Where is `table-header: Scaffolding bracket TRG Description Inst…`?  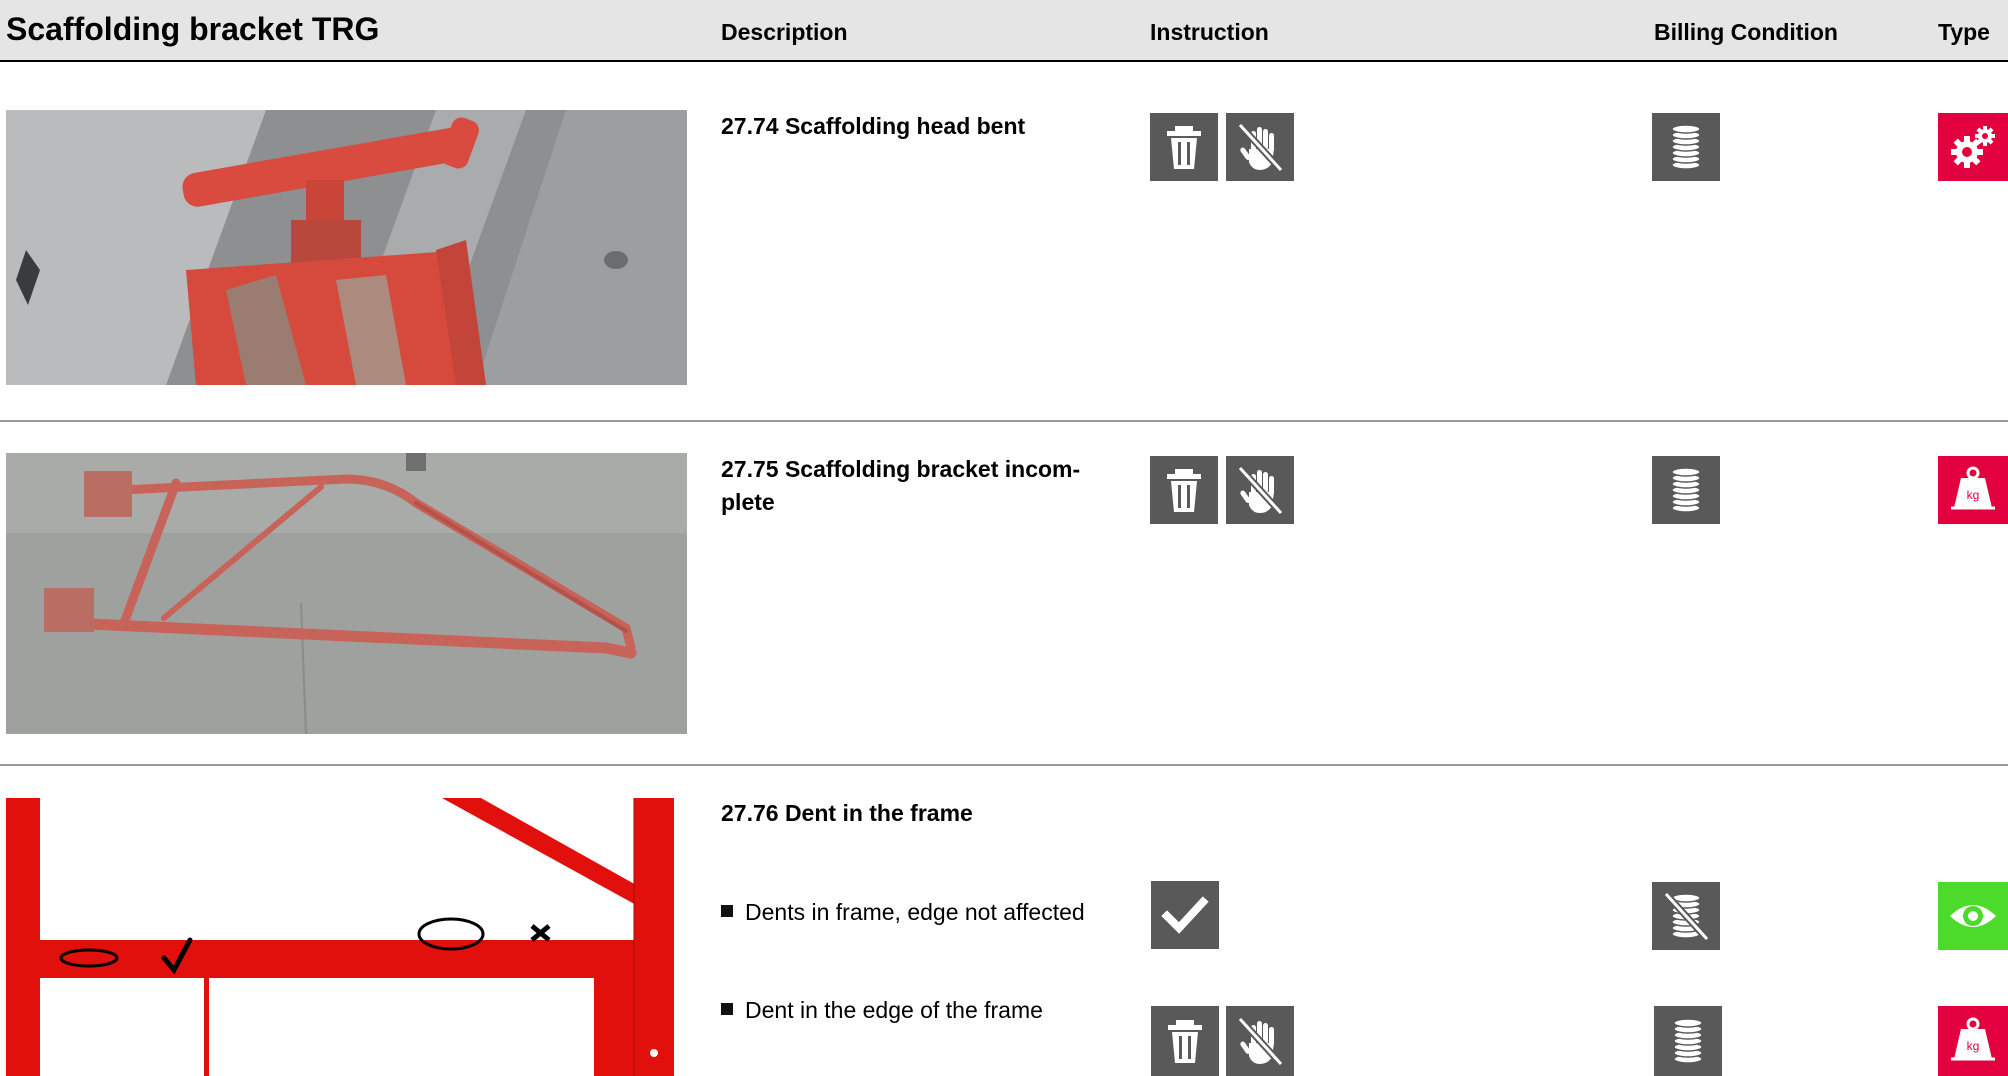 table-header: Scaffolding bracket TRG Description Inst… is located at coordinates (1004, 31).